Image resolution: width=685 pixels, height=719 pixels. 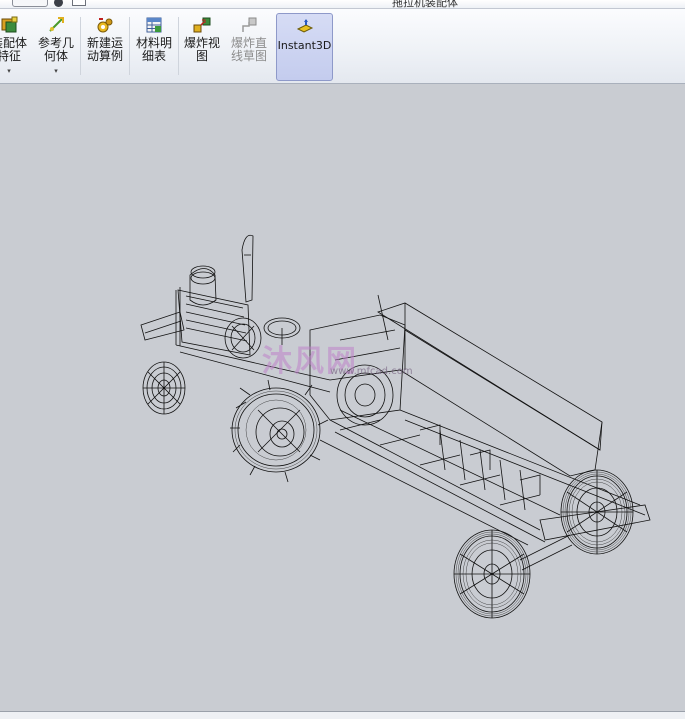 I want to click on title-bar: 拖拉机装配体, so click(x=342, y=4).